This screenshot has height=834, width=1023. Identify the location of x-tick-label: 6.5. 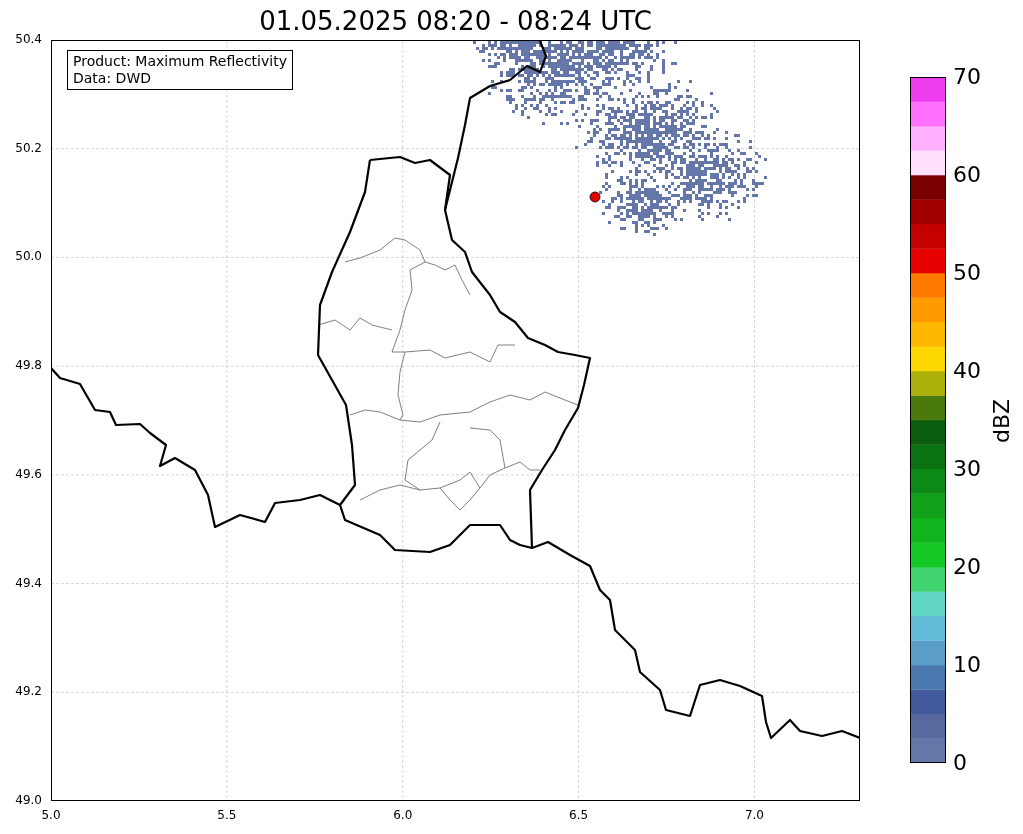
(579, 815).